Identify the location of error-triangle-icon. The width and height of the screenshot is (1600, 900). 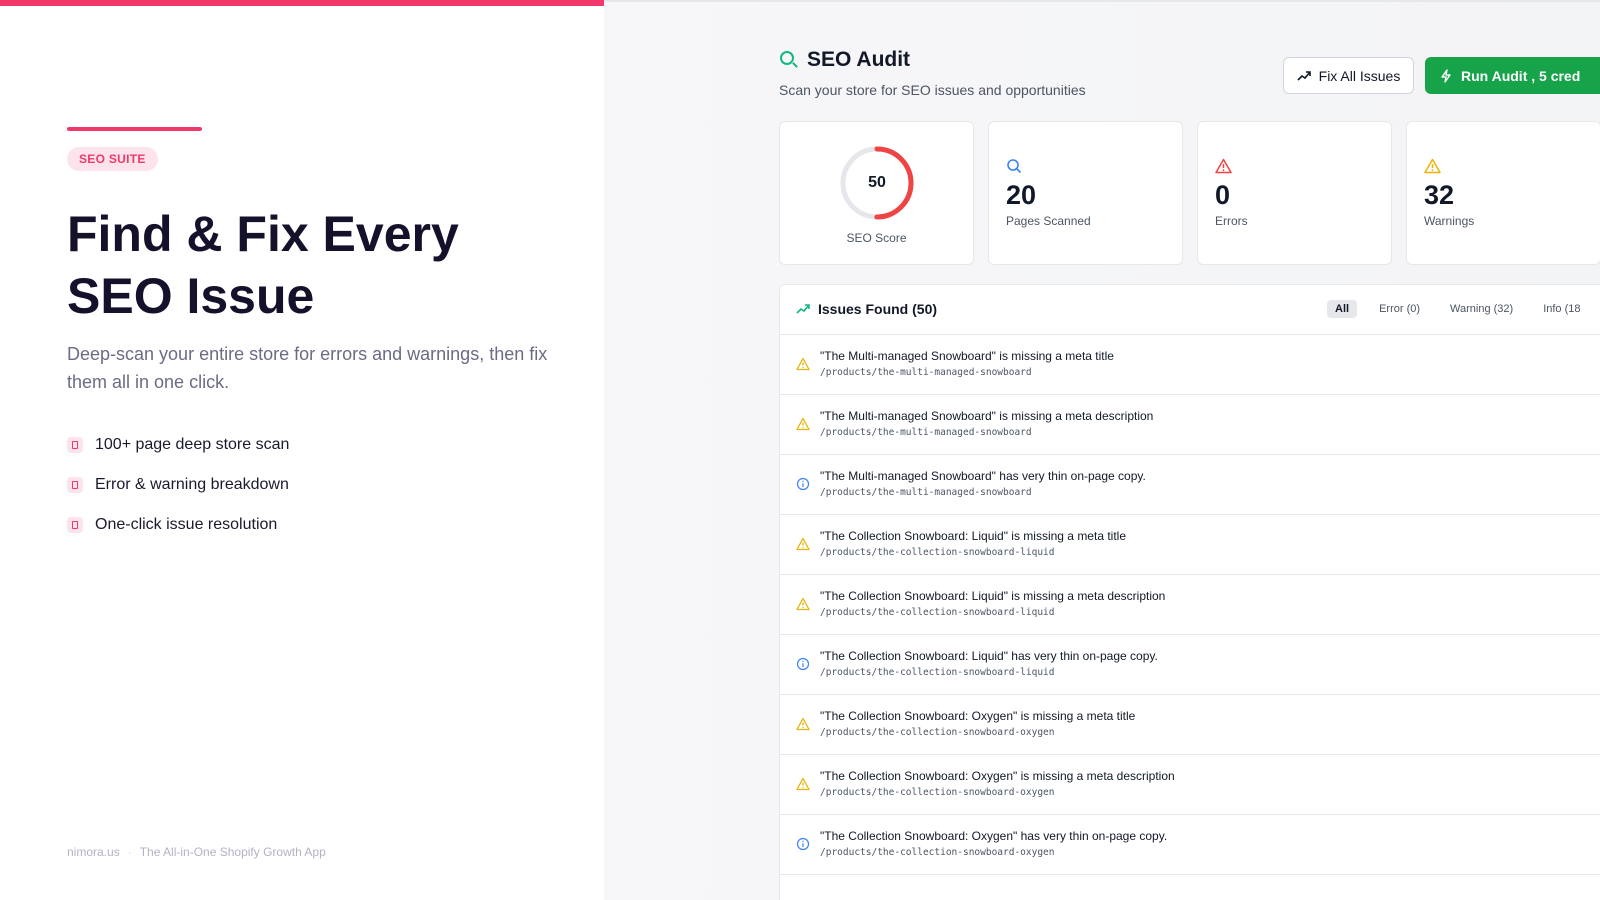
(1223, 166).